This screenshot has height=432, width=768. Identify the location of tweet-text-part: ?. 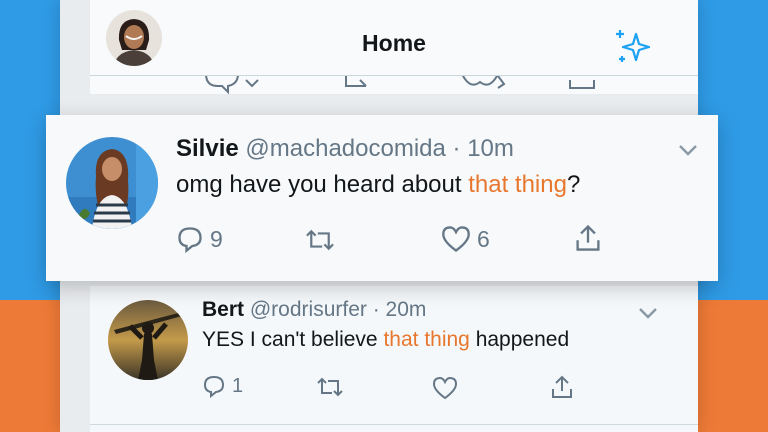
(573, 184).